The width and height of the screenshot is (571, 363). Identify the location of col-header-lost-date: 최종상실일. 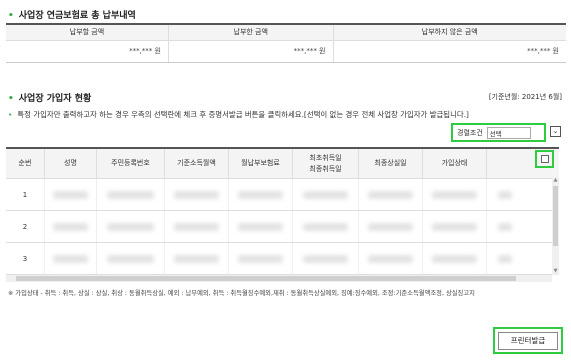
(390, 163).